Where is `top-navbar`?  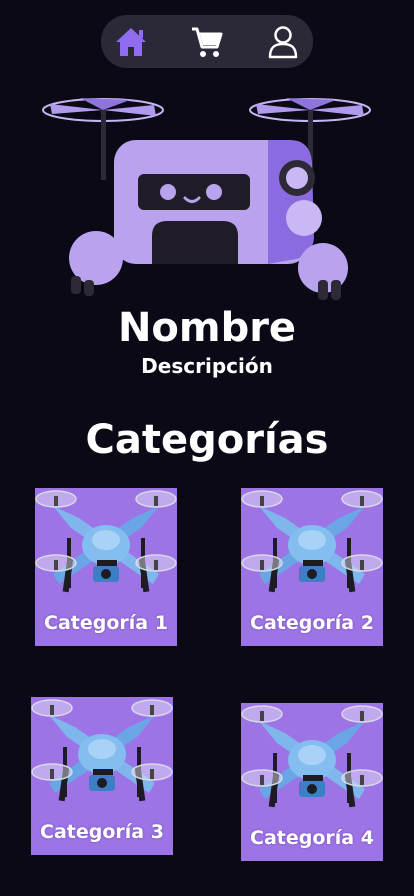
top-navbar is located at coordinates (207, 41).